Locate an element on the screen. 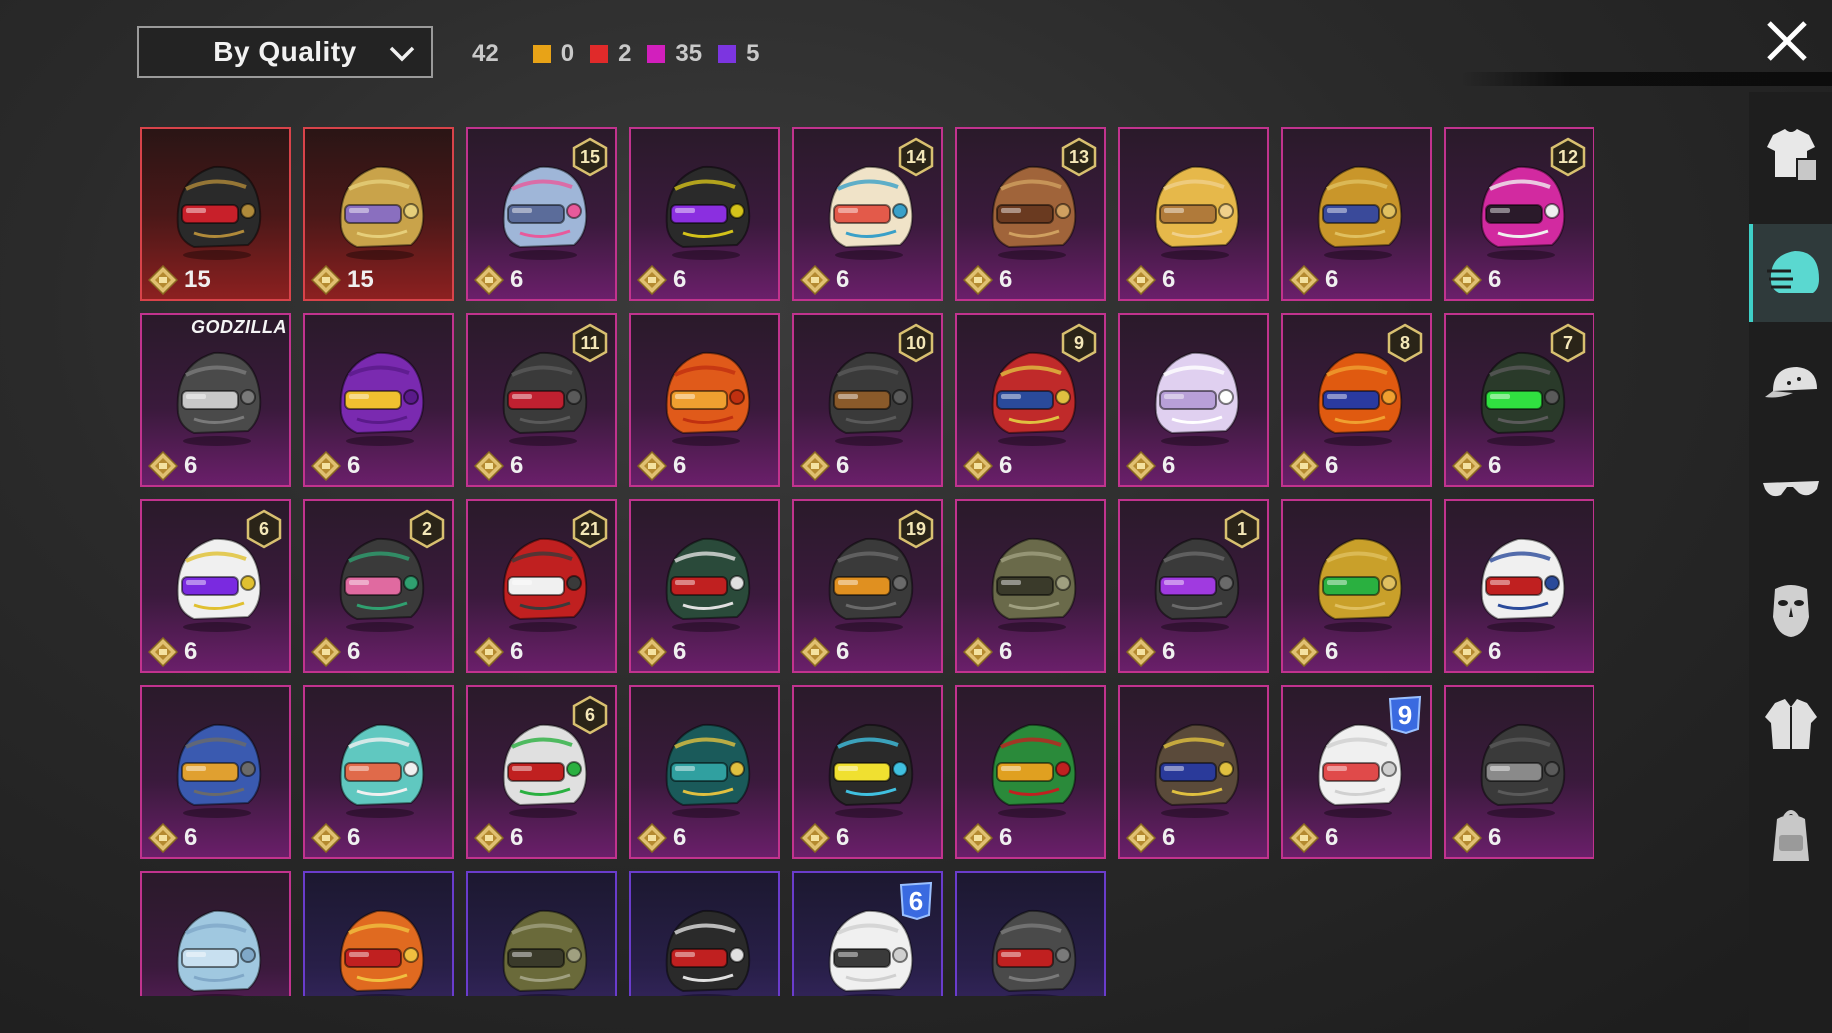 The image size is (1832, 1033). sidebar-item-backpack is located at coordinates (1790, 837).